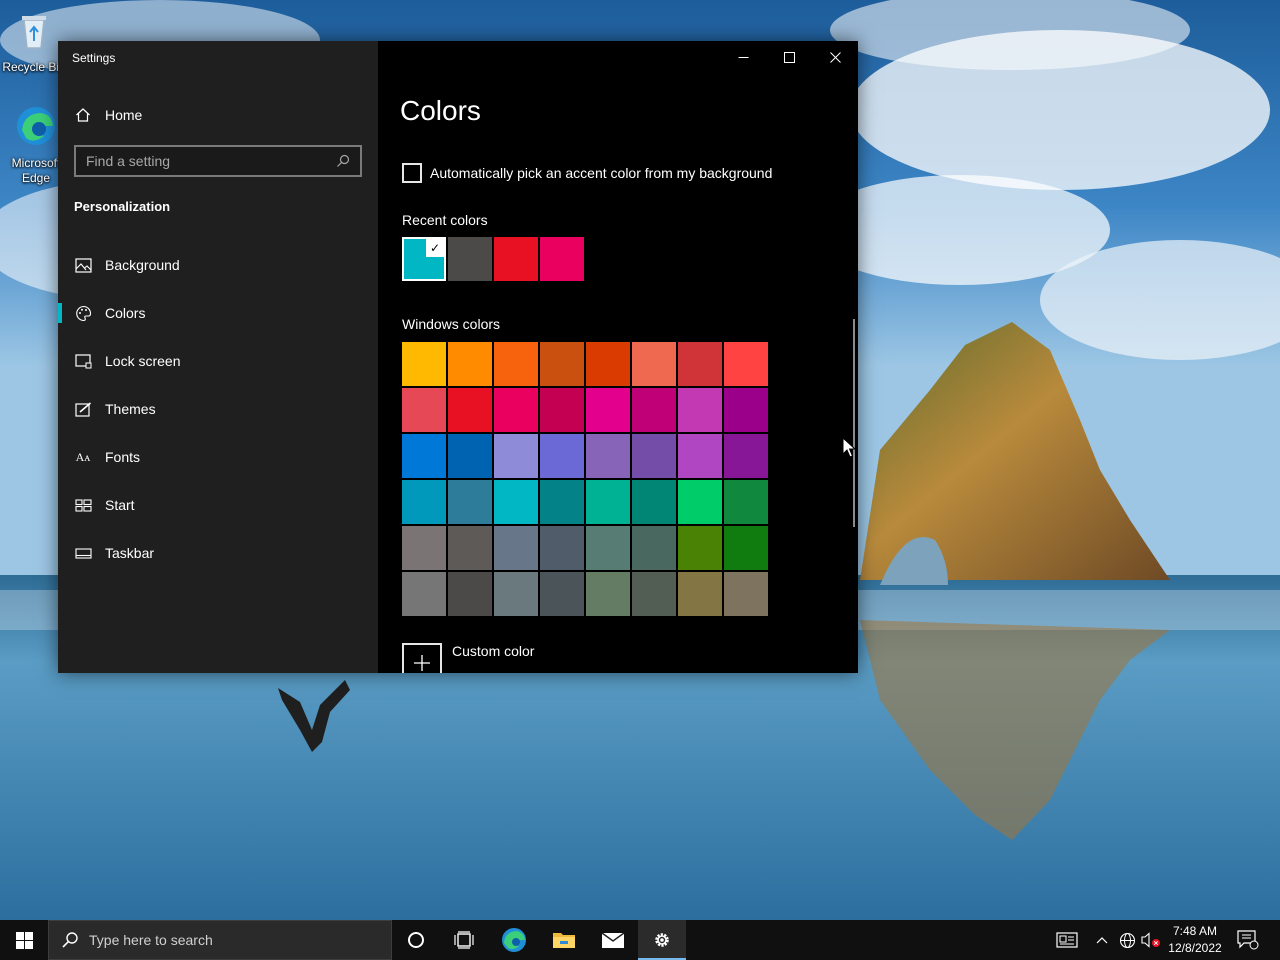 This screenshot has width=1280, height=960. Describe the element at coordinates (218, 161) in the screenshot. I see `find-setting-input: Find a setting` at that location.